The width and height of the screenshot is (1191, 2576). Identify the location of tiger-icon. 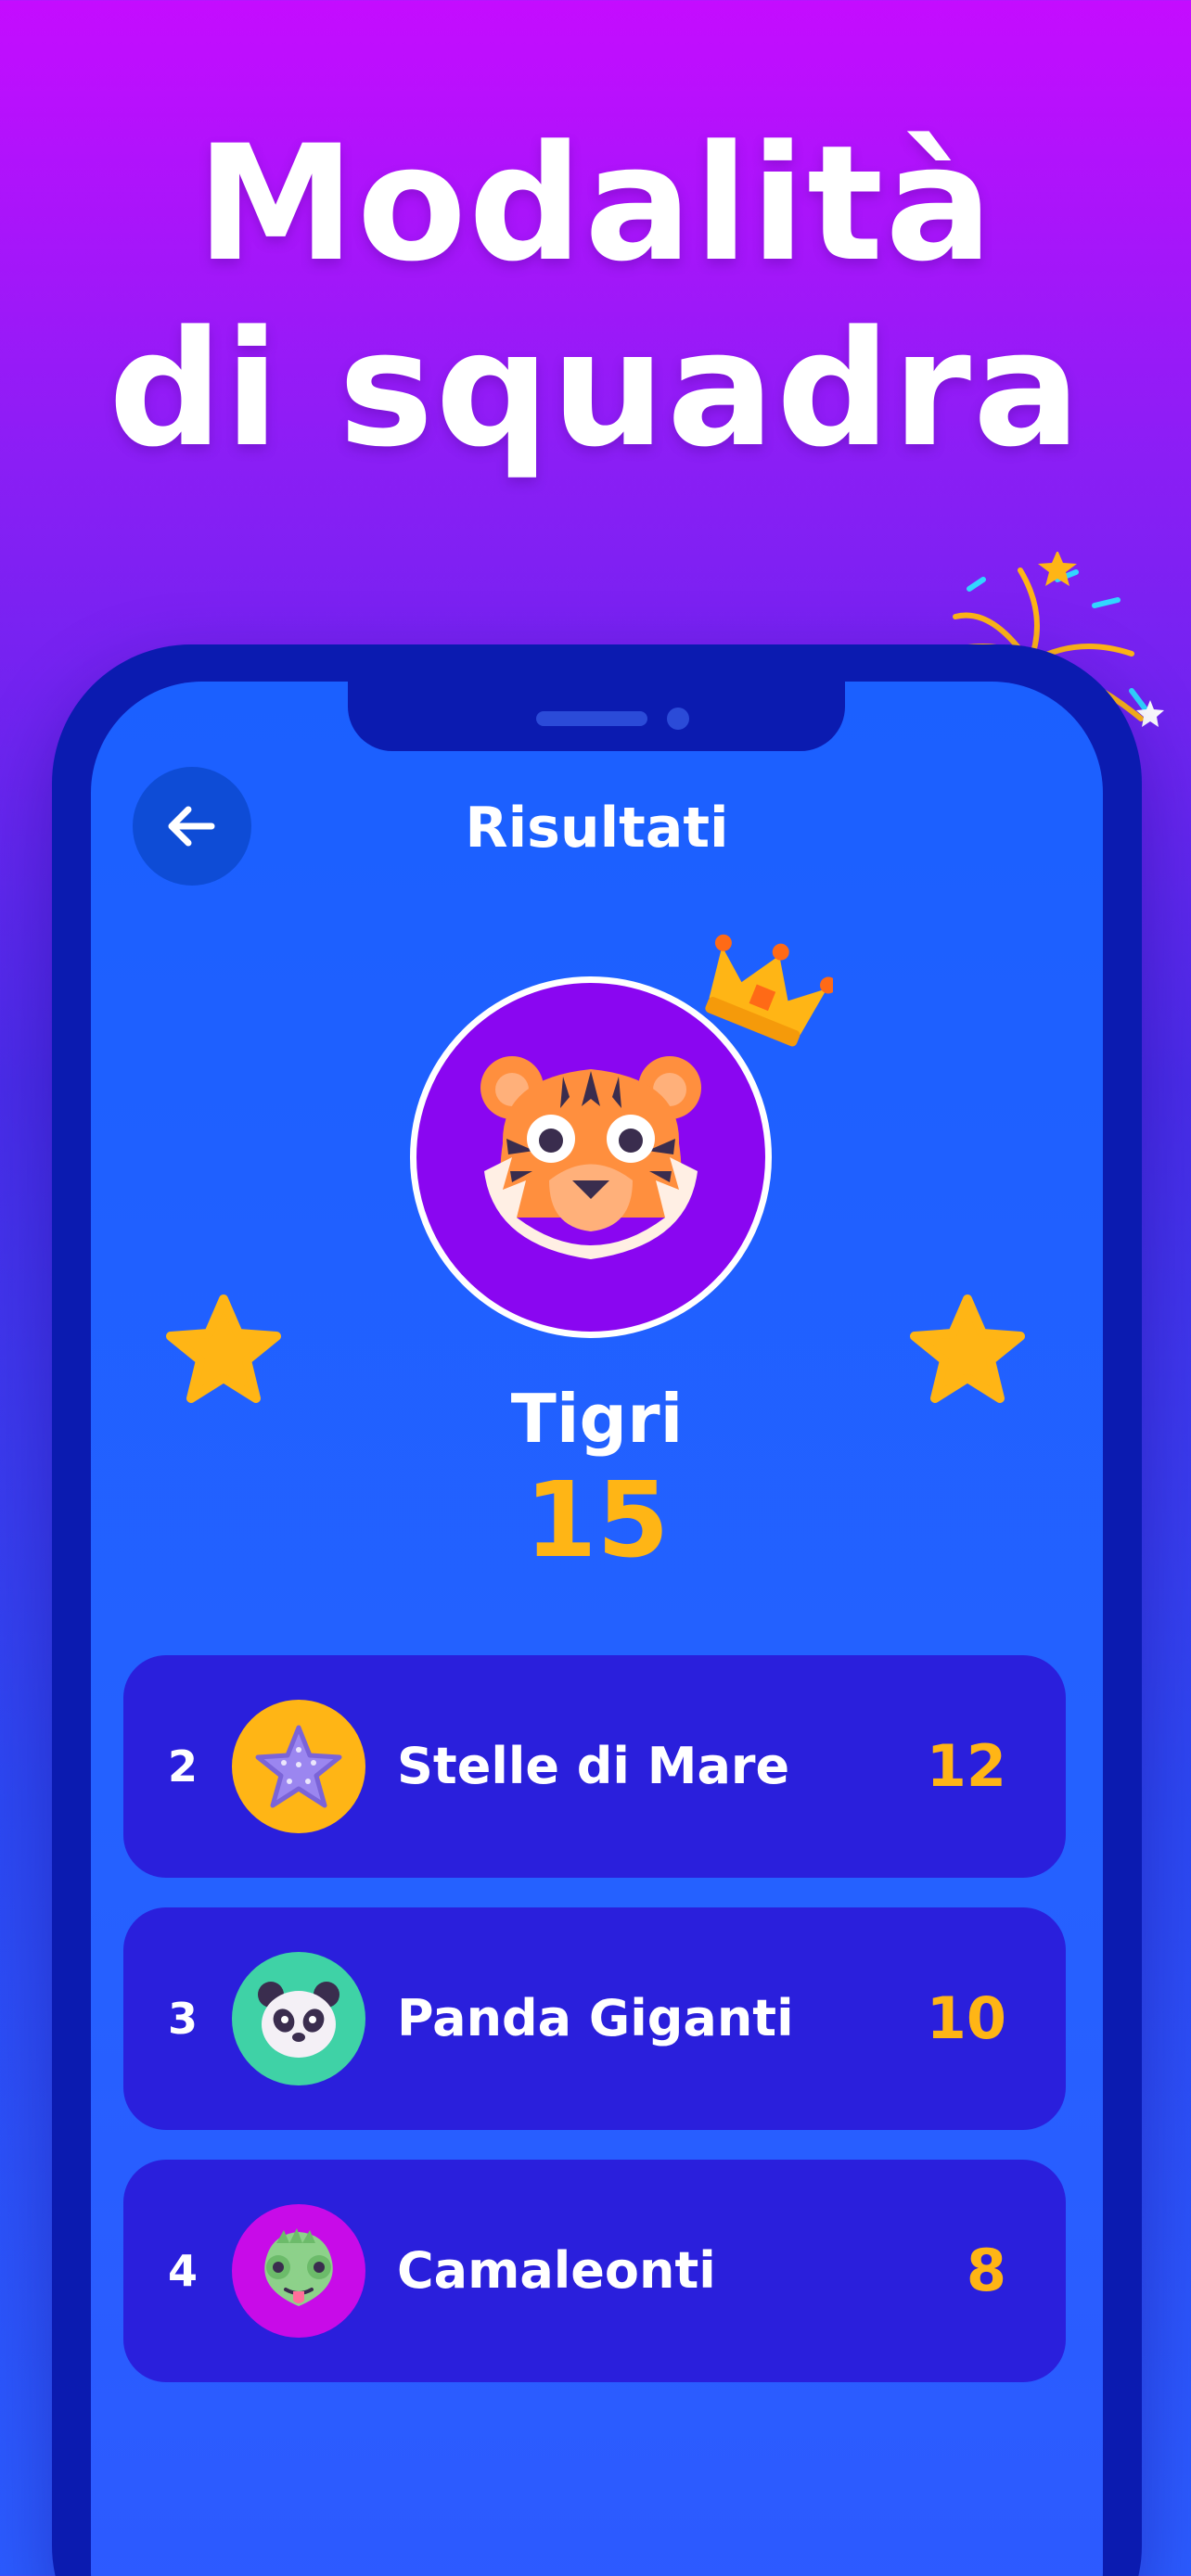
(590, 1157).